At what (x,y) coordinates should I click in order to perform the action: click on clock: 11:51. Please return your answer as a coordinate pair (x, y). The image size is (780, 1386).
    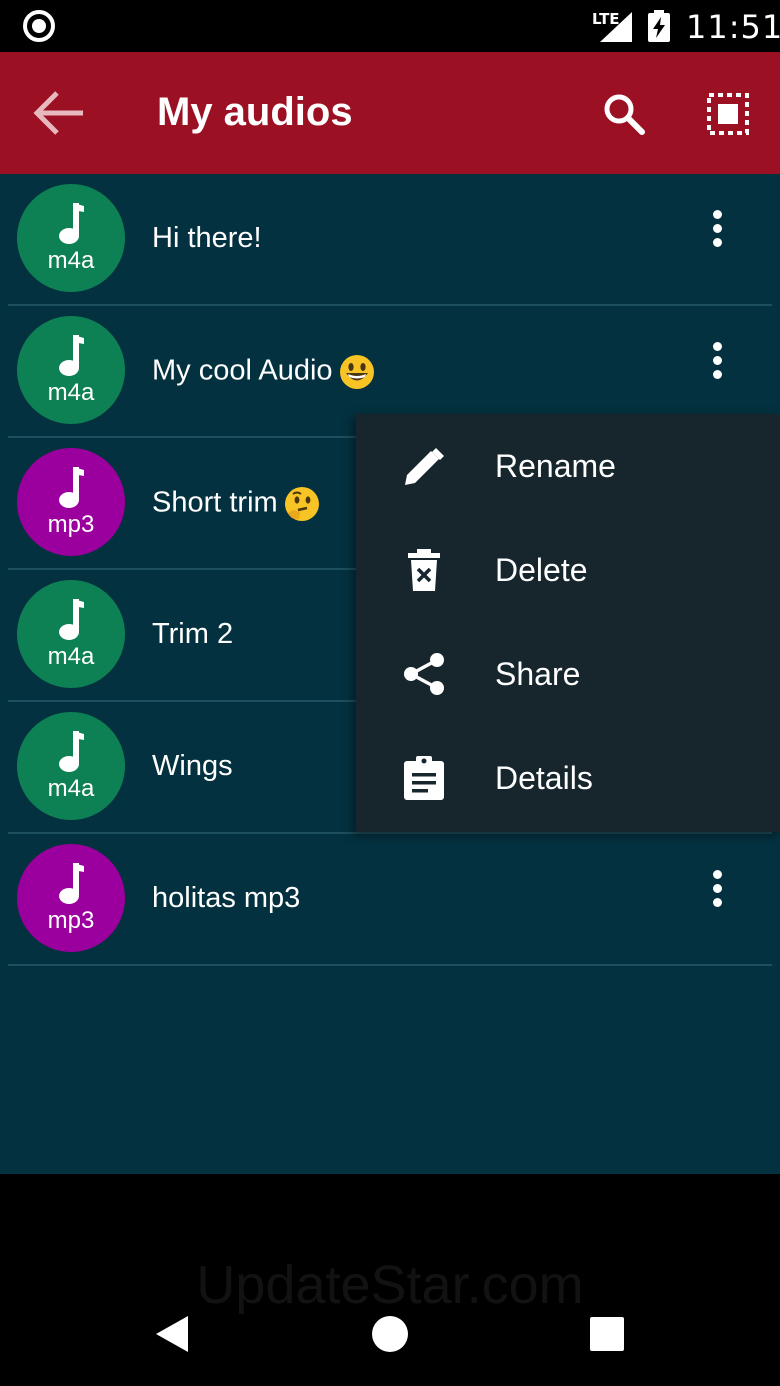
    Looking at the image, I should click on (733, 27).